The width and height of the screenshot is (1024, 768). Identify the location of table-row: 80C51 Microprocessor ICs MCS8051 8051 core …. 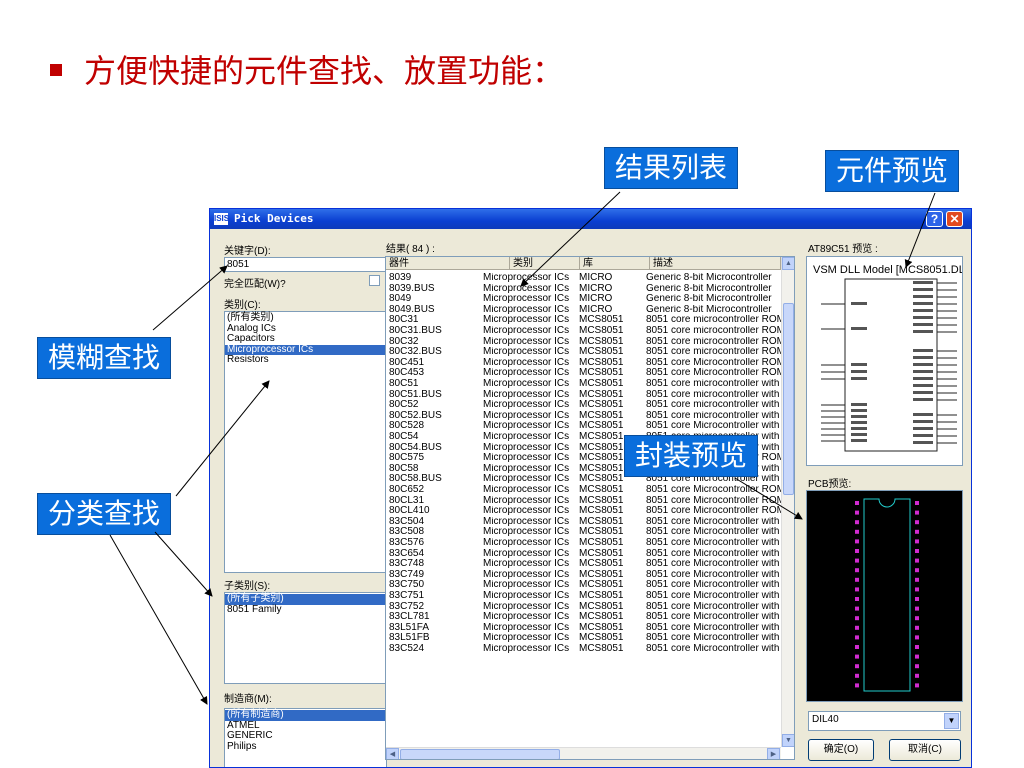
(583, 384).